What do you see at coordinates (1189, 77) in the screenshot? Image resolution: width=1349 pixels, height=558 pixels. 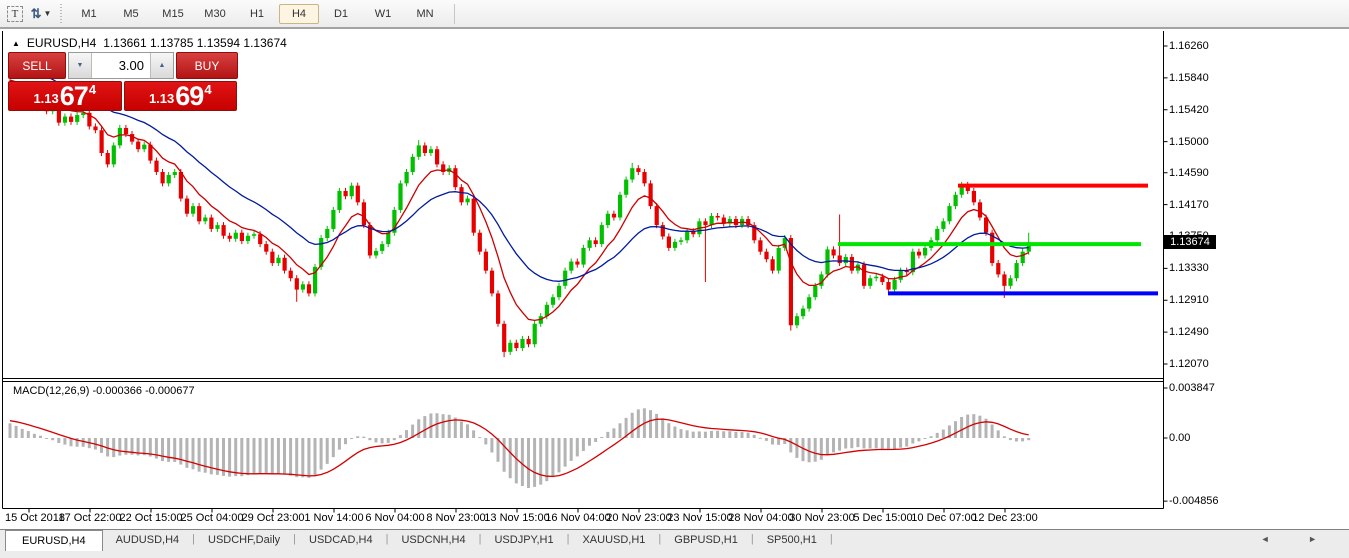 I see `price-axis-tick-label: 1.15840` at bounding box center [1189, 77].